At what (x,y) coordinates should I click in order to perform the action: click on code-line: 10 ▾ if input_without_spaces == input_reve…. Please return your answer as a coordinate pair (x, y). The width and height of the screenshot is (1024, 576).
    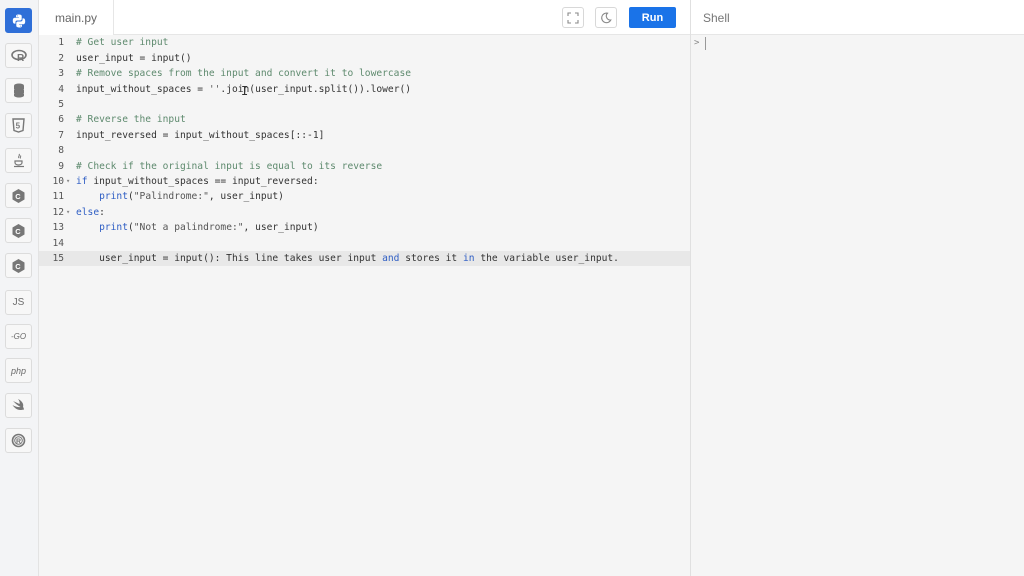
    Looking at the image, I should click on (364, 181).